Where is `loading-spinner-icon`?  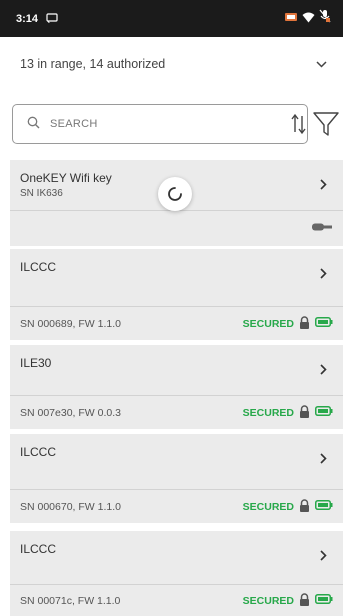 loading-spinner-icon is located at coordinates (175, 194).